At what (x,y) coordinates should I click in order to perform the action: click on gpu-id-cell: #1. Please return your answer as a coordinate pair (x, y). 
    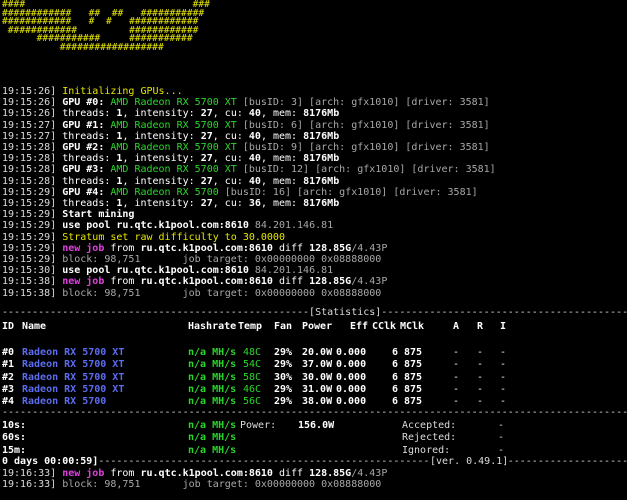
    Looking at the image, I should click on (8, 365).